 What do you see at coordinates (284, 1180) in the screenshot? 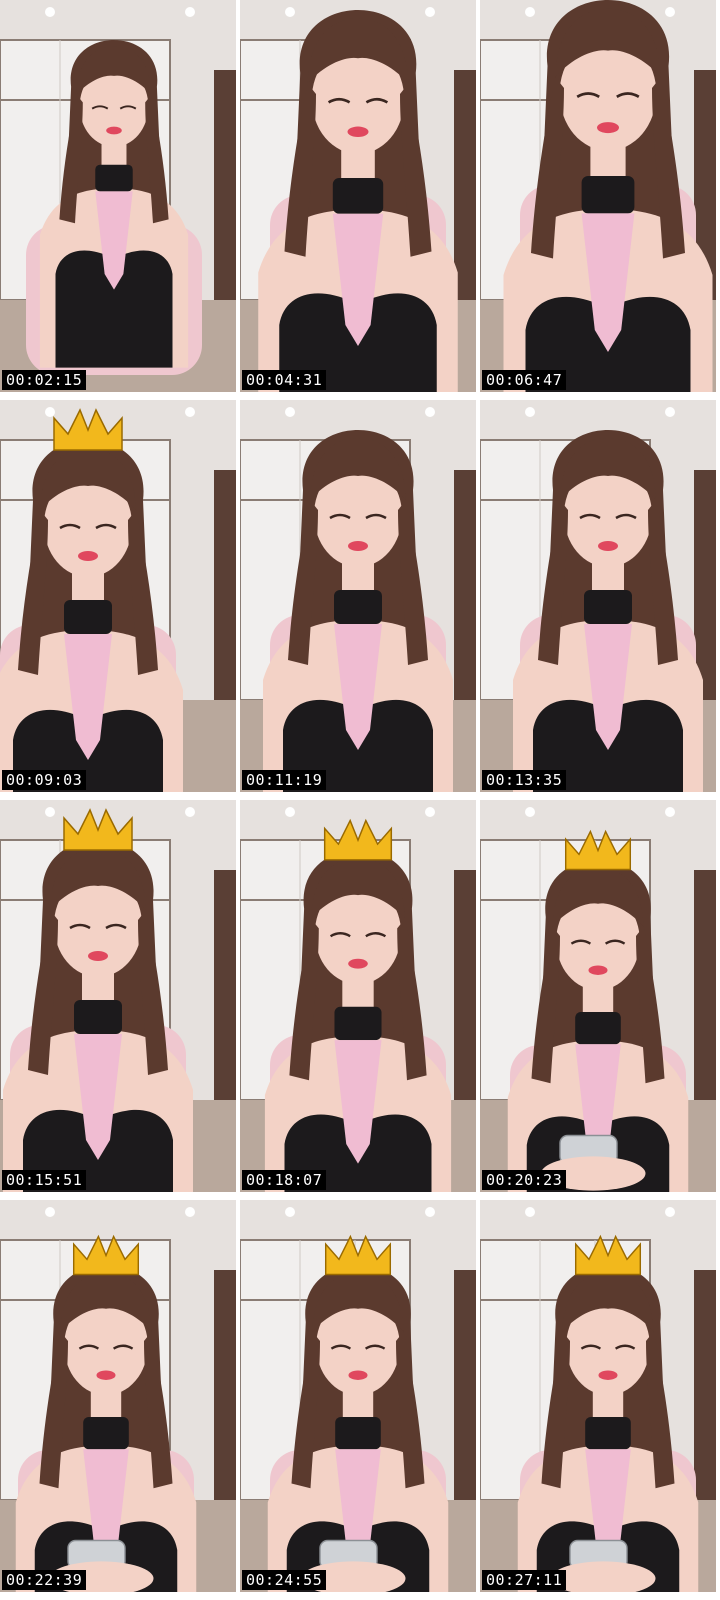
I see `frame-timestamp-8: 00:18:07` at bounding box center [284, 1180].